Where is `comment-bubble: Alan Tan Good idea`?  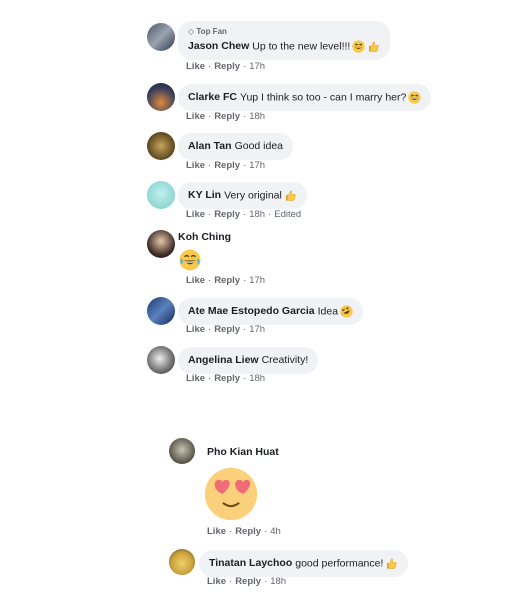
comment-bubble: Alan Tan Good idea is located at coordinates (236, 146).